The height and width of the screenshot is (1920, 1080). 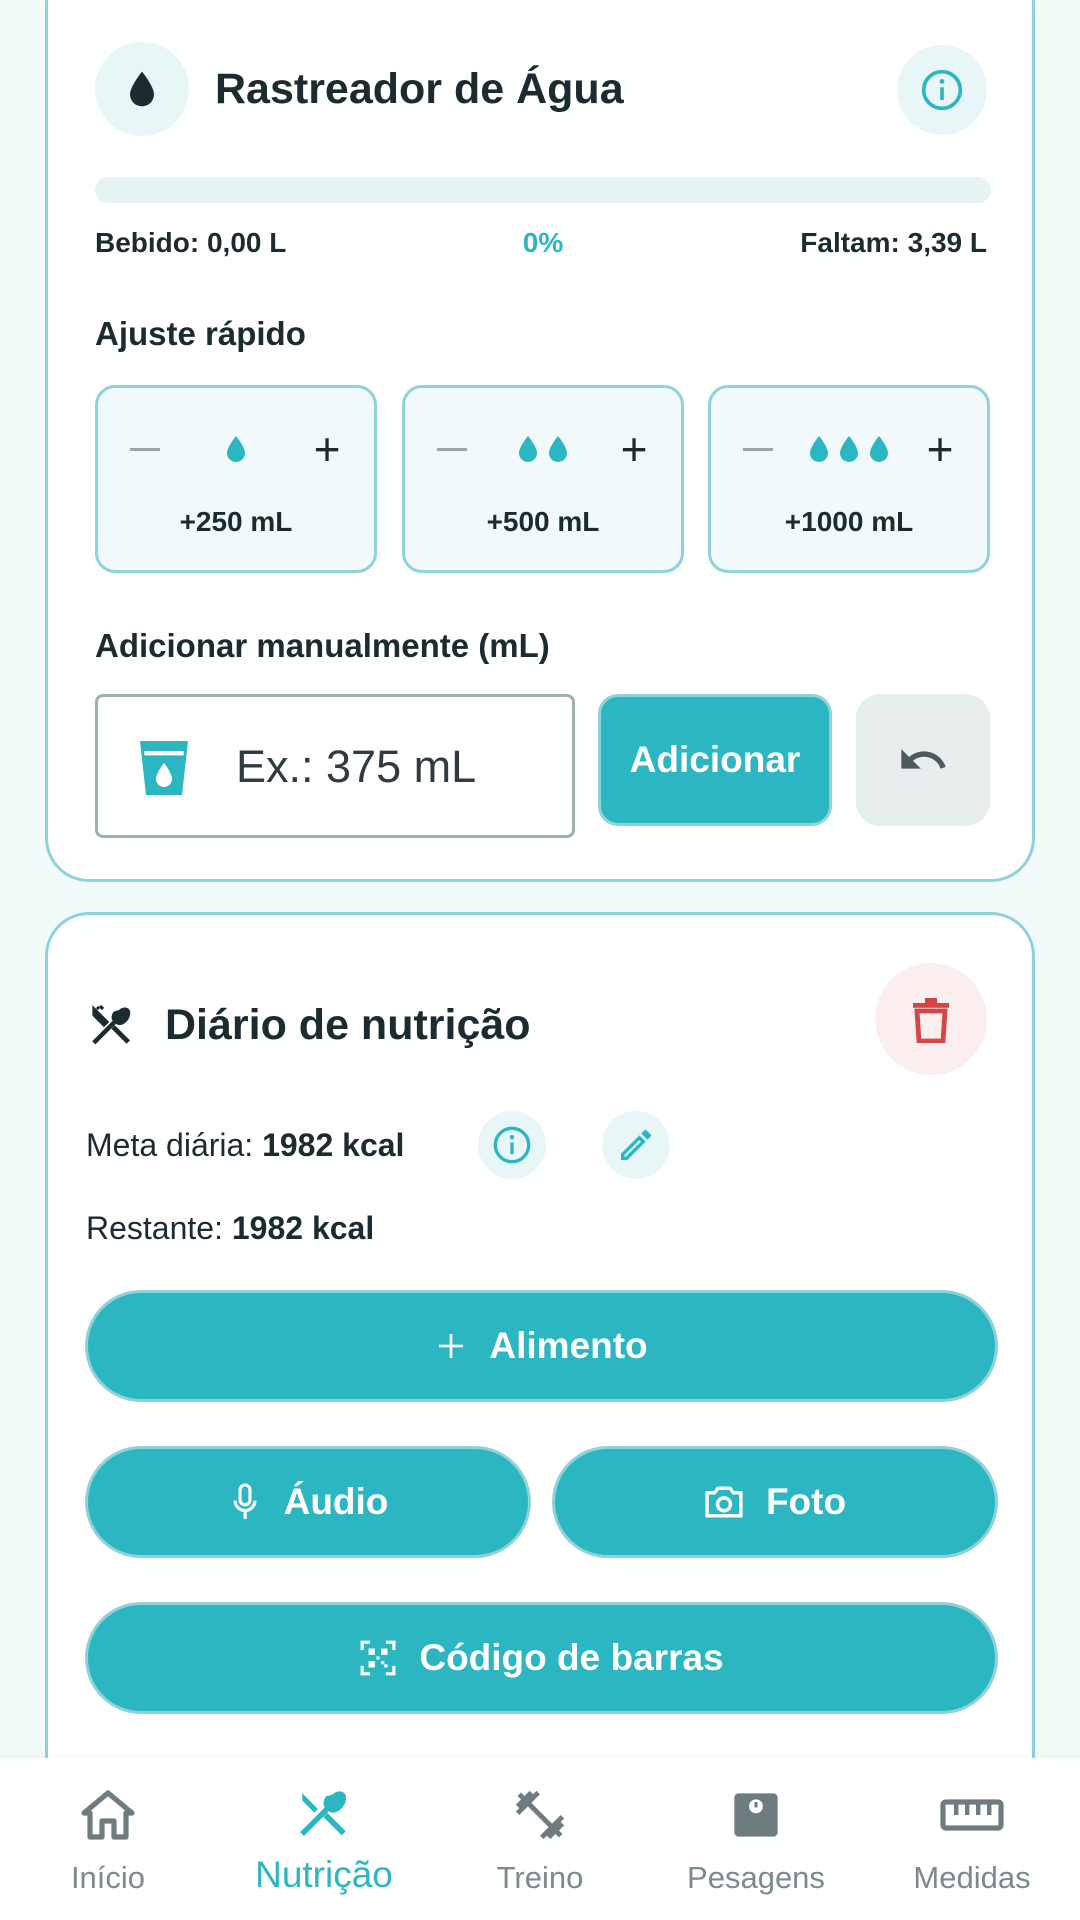 I want to click on barcode-button: Código de barras, so click(x=541, y=1658).